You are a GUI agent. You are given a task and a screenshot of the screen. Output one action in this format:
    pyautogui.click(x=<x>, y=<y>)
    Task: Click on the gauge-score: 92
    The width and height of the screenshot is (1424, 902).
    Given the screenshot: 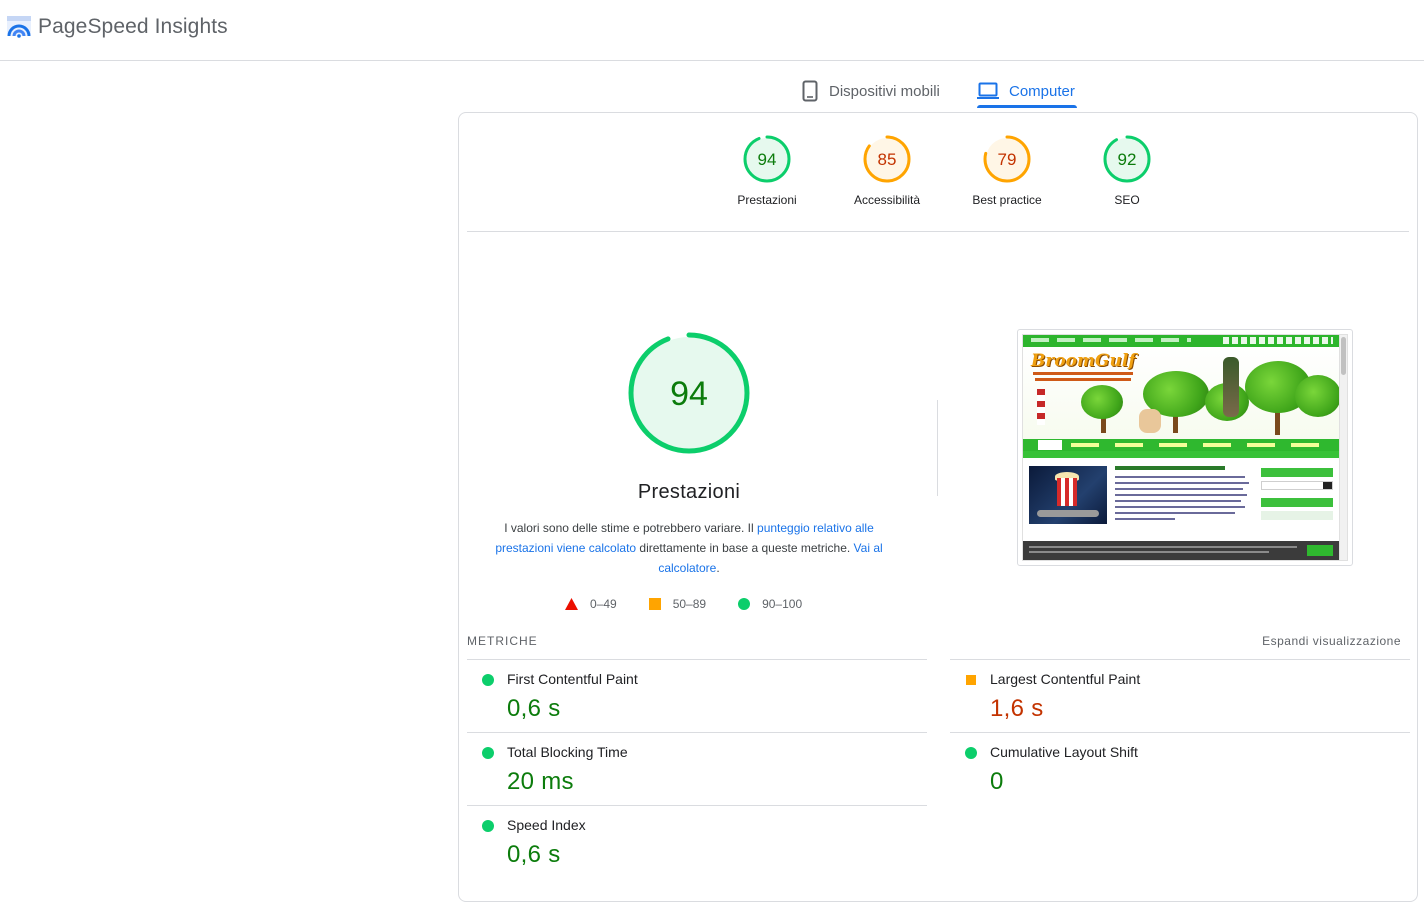 What is the action you would take?
    pyautogui.click(x=1127, y=159)
    